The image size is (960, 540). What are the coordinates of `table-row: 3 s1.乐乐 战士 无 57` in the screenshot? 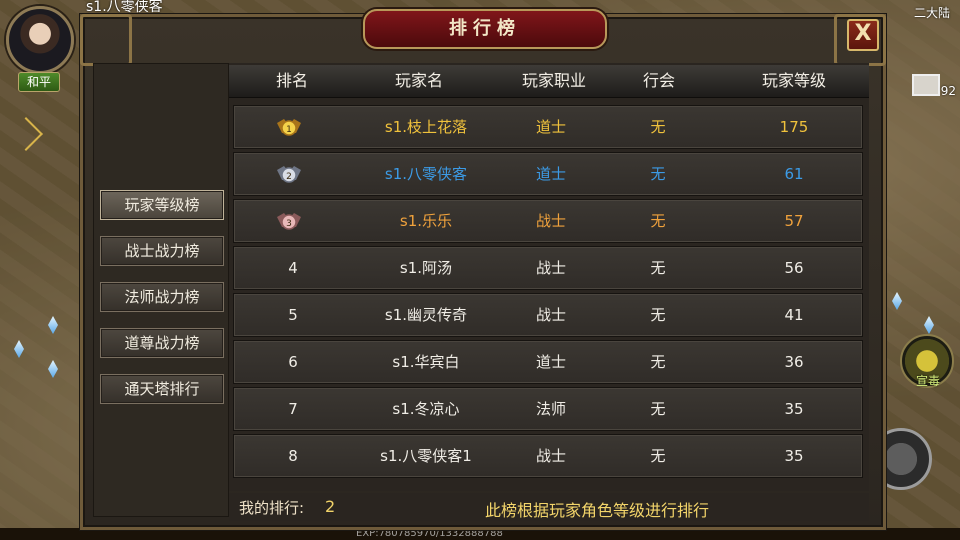 It's located at (548, 221).